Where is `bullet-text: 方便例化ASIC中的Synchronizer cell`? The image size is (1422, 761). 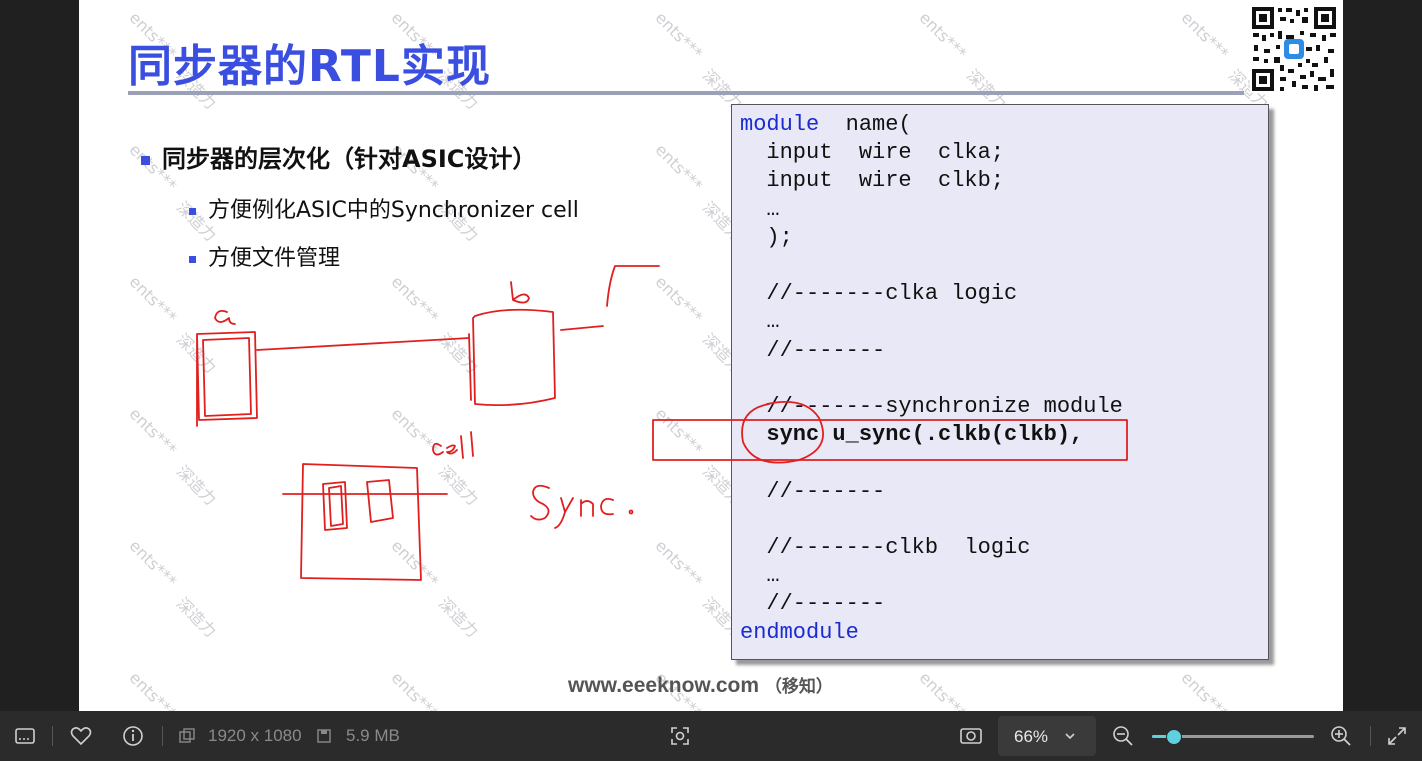 bullet-text: 方便例化ASIC中的Synchronizer cell is located at coordinates (393, 210).